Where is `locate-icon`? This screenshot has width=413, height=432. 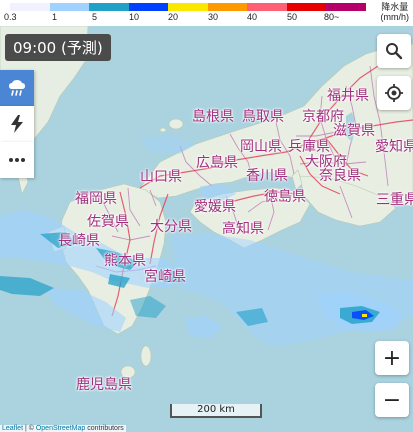
locate-icon is located at coordinates (394, 93).